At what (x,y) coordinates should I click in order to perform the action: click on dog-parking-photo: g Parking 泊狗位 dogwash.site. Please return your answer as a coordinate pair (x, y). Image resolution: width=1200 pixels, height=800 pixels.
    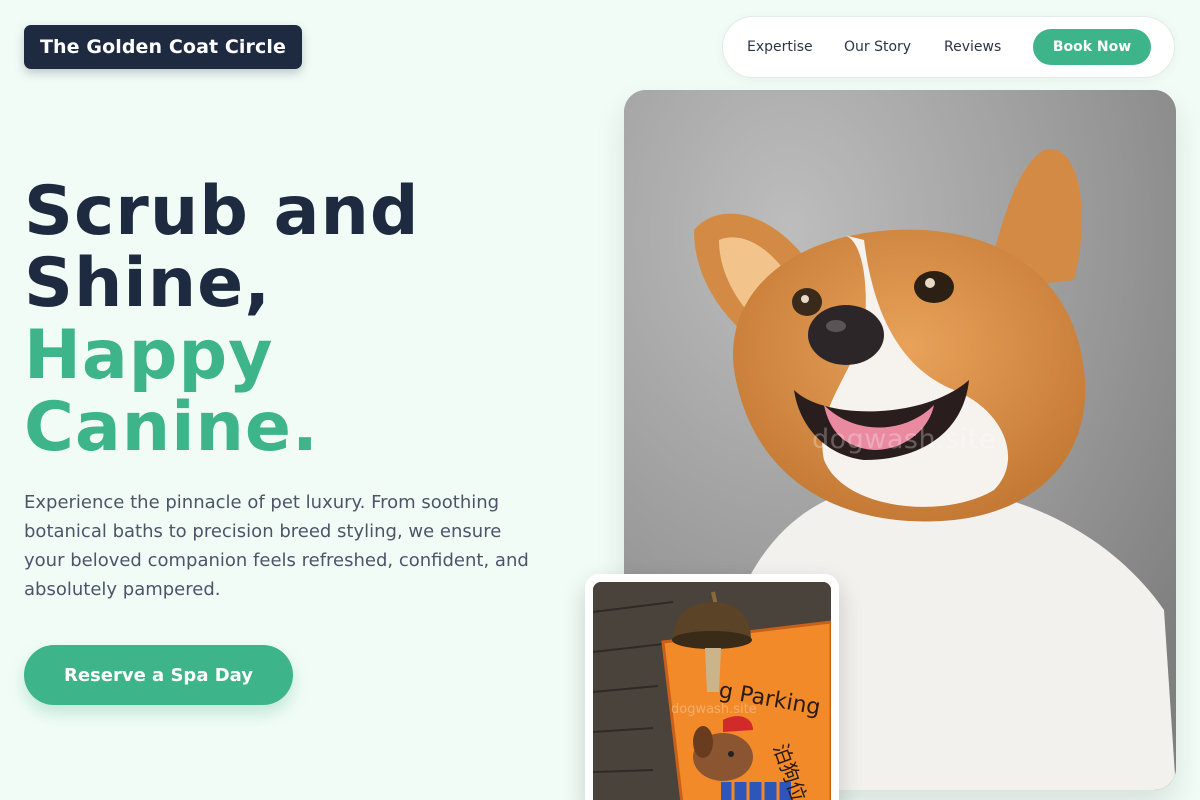
    Looking at the image, I should click on (712, 691).